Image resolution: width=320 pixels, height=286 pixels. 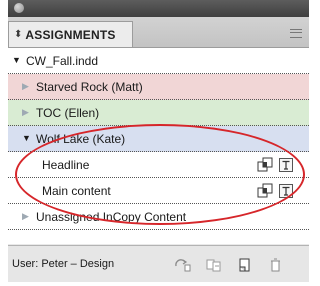 What do you see at coordinates (158, 165) in the screenshot?
I see `list-item-story-headline: Headline` at bounding box center [158, 165].